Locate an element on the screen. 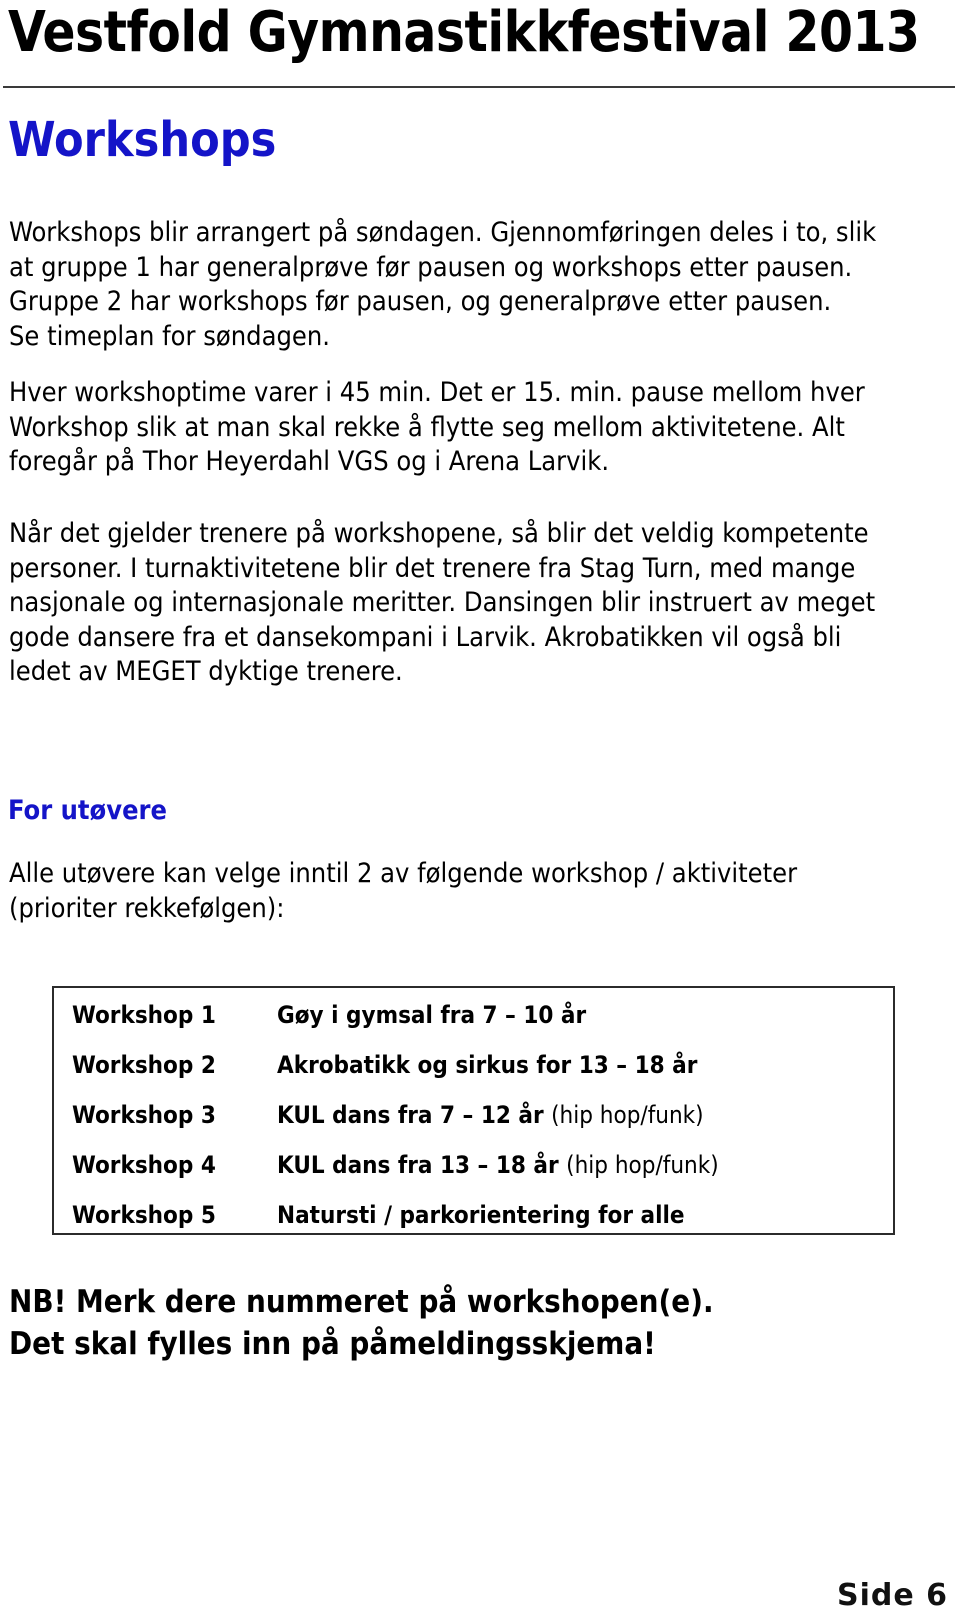 The width and height of the screenshot is (960, 1613). paragraph-line: Se timeplan for søndagen. is located at coordinates (169, 336).